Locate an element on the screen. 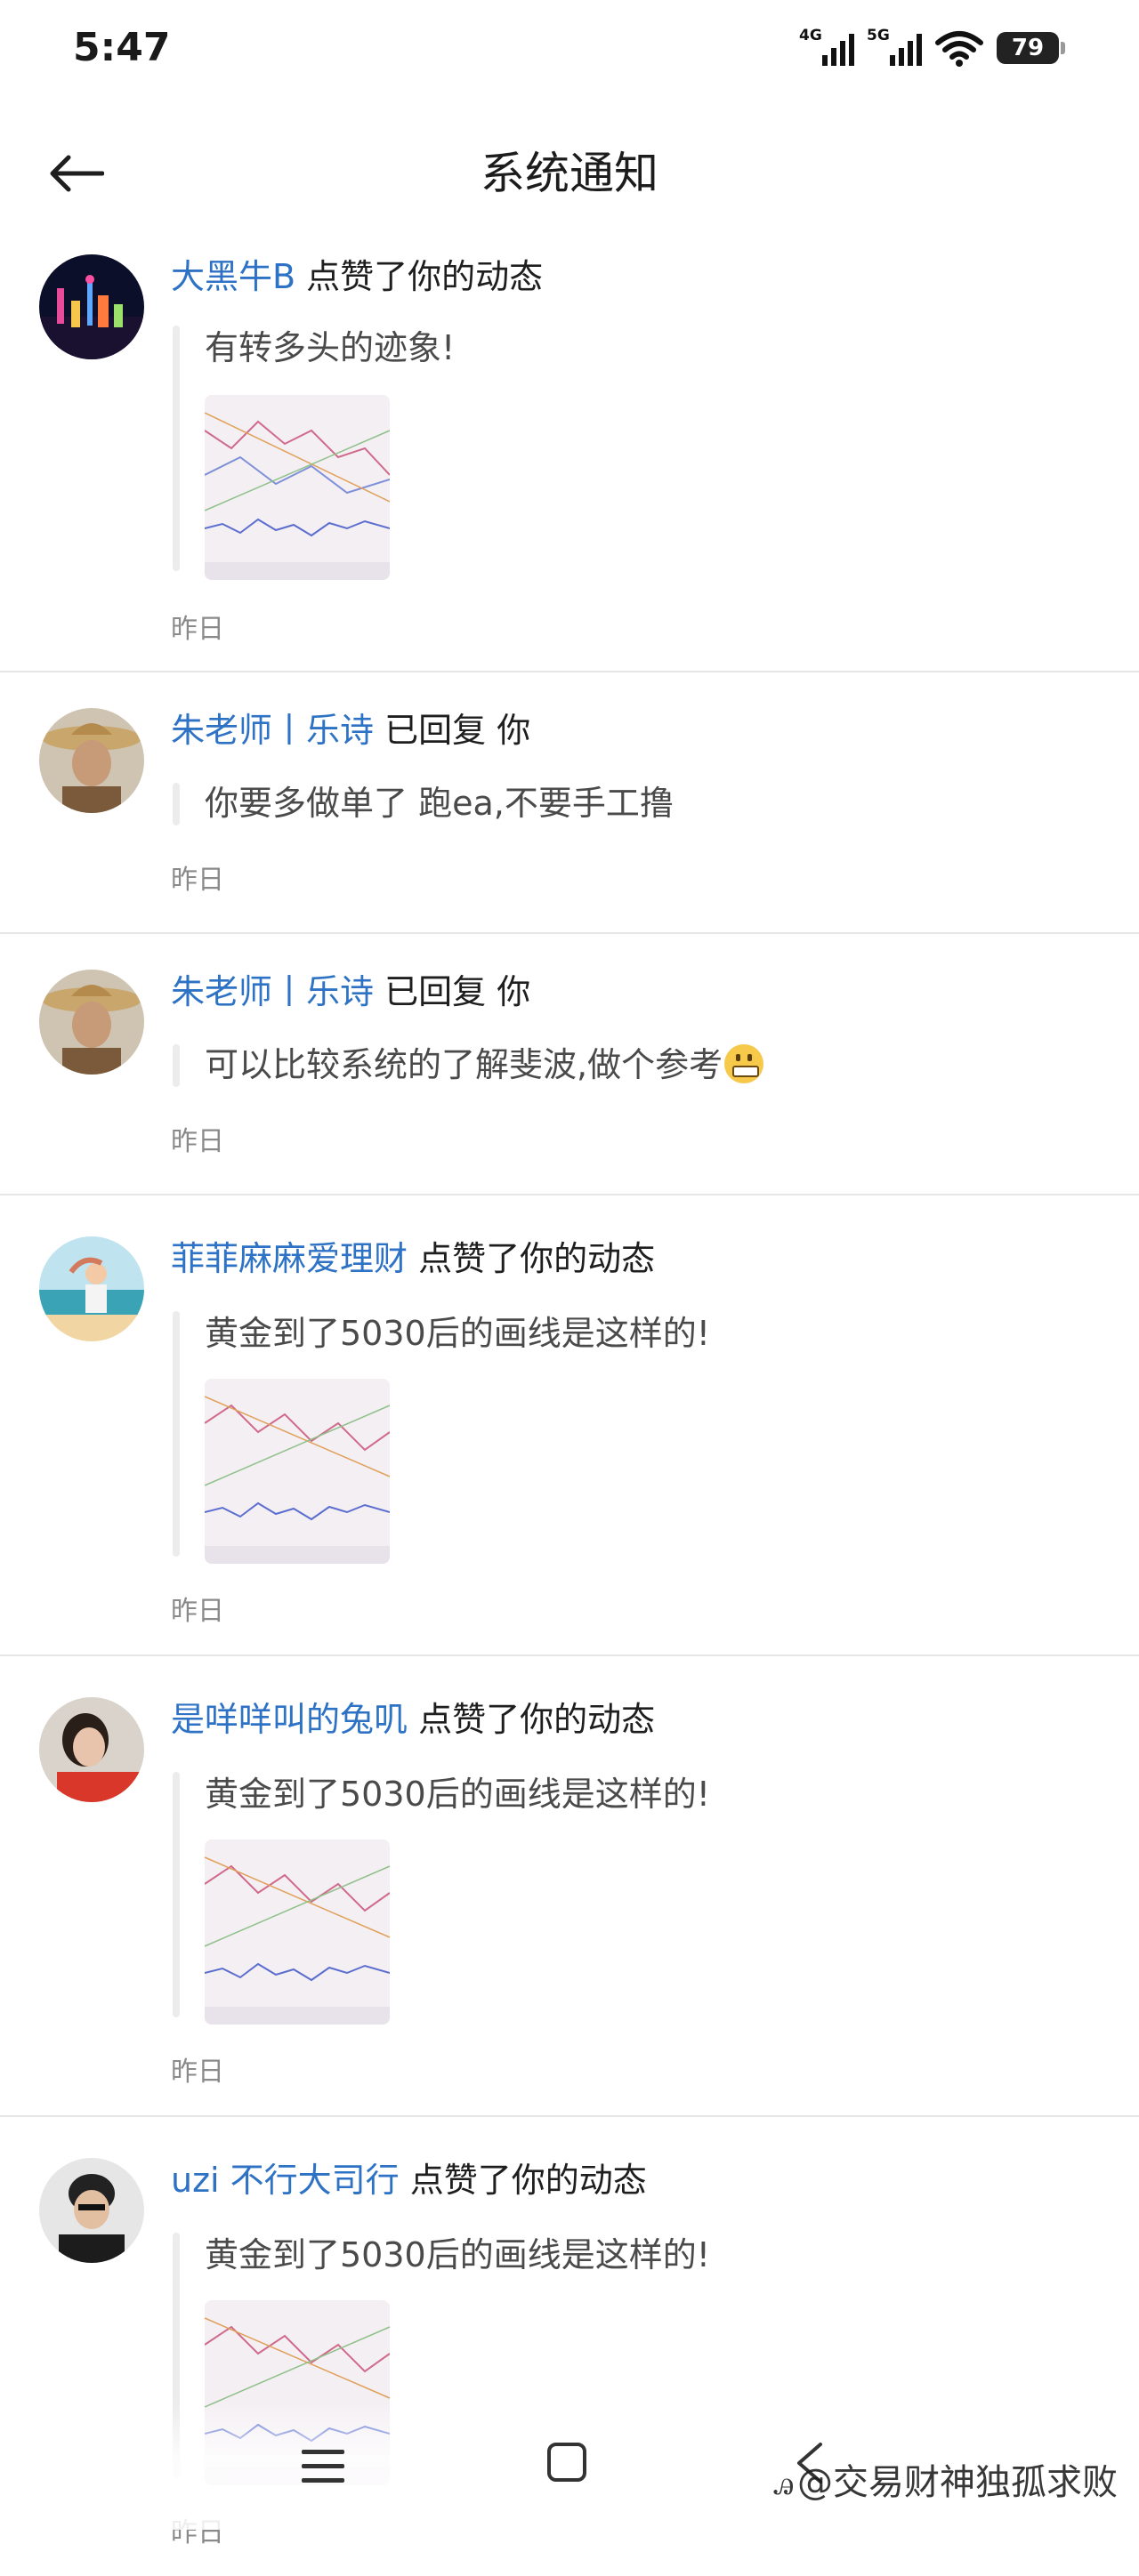 The height and width of the screenshot is (2576, 1139). wifi-icon is located at coordinates (959, 49).